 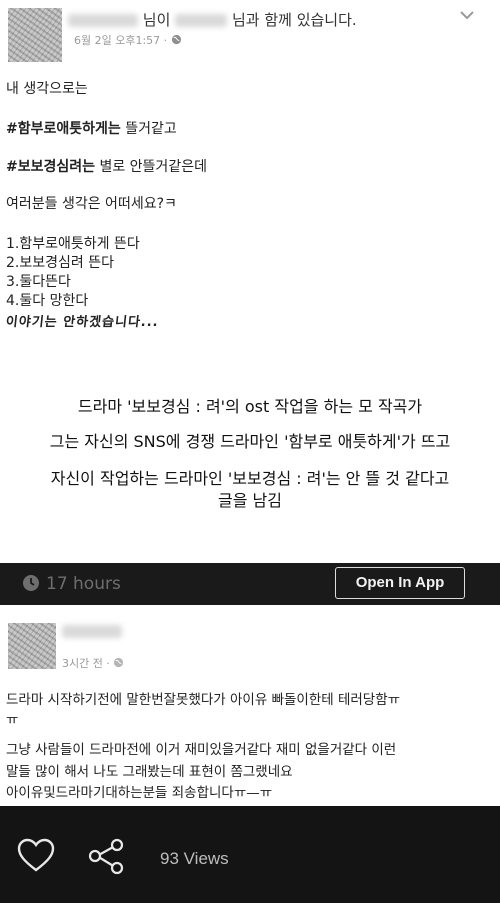 I want to click on caption-line: 글을 남김, so click(x=250, y=500).